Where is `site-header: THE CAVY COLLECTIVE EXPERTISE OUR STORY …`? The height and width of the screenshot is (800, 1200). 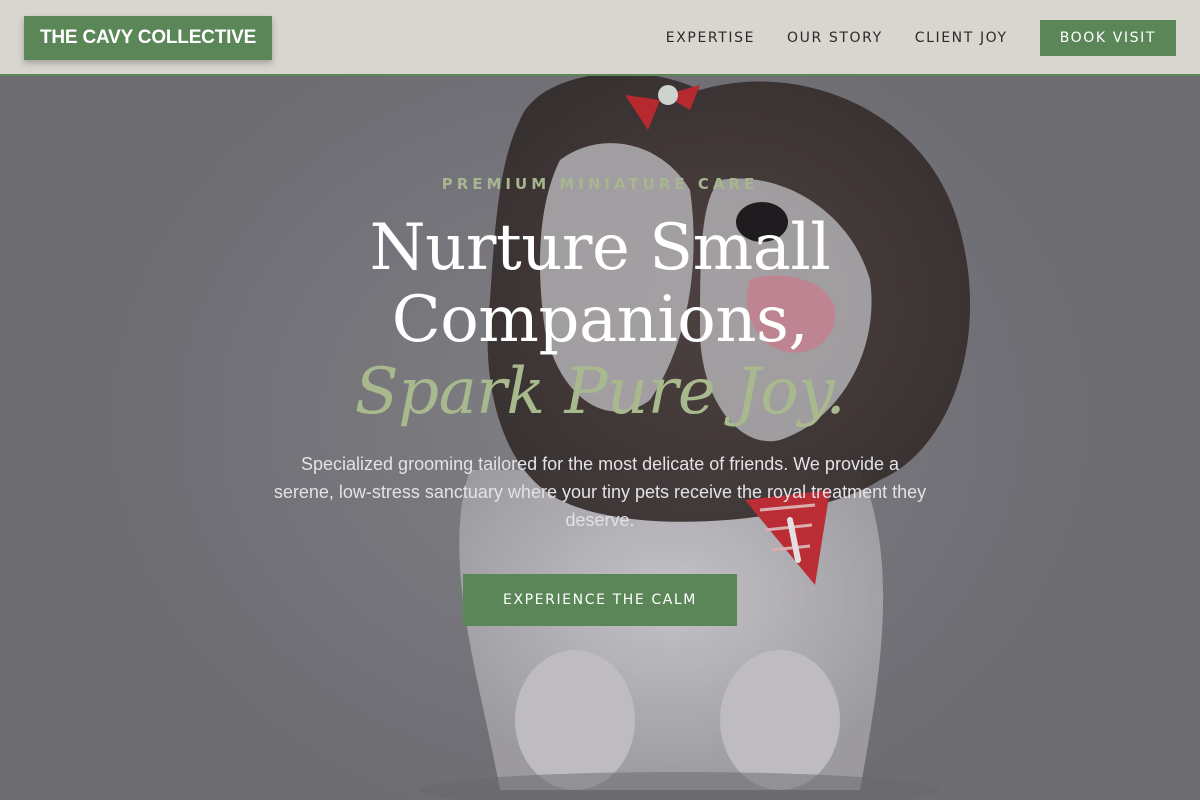
site-header: THE CAVY COLLECTIVE EXPERTISE OUR STORY … is located at coordinates (600, 38).